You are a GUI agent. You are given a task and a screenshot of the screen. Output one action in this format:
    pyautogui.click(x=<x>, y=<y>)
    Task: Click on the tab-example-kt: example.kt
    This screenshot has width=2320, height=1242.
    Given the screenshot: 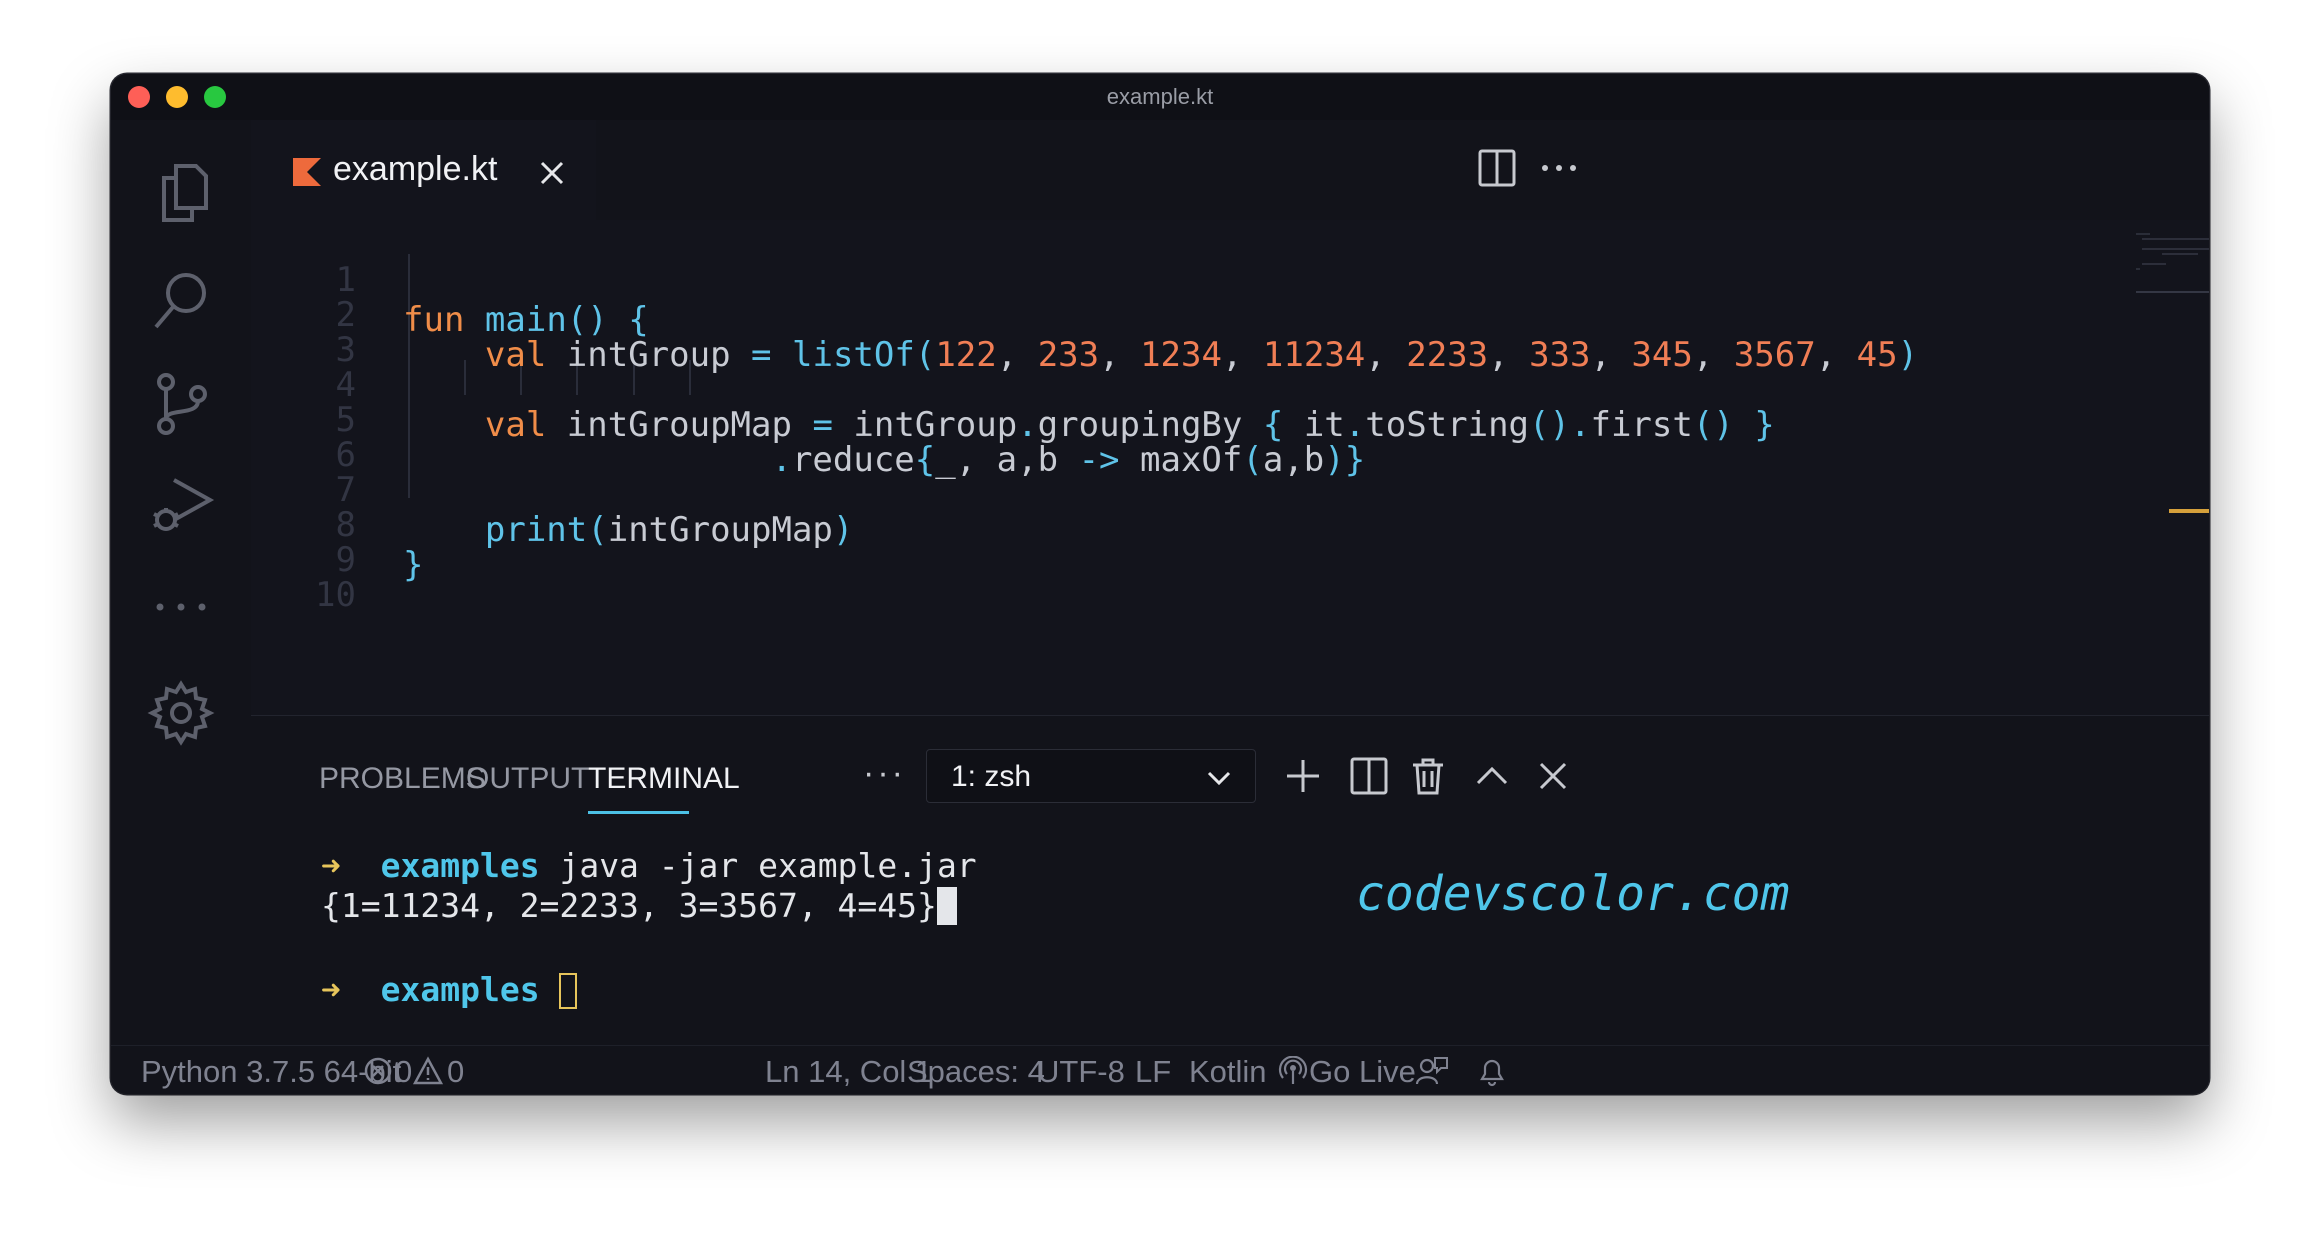 What is the action you would take?
    pyautogui.click(x=423, y=171)
    